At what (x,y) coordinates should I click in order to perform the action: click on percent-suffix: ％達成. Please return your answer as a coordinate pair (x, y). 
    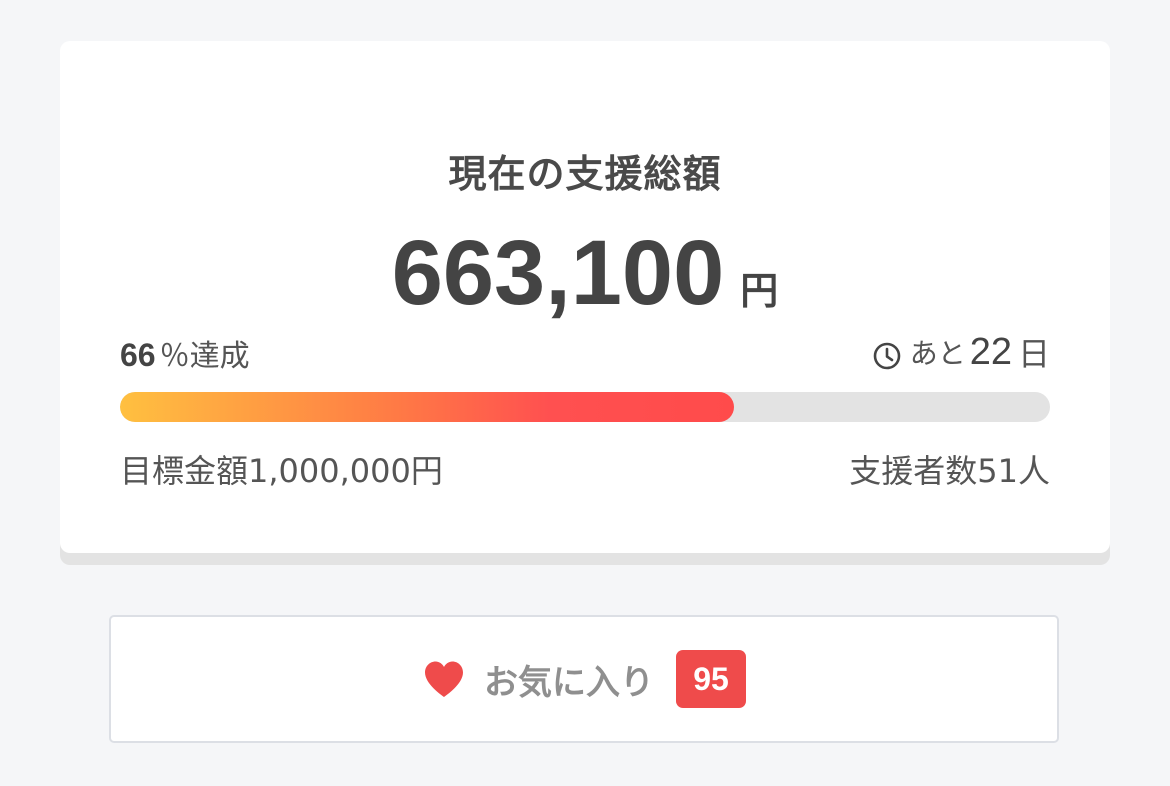
    Looking at the image, I should click on (204, 356).